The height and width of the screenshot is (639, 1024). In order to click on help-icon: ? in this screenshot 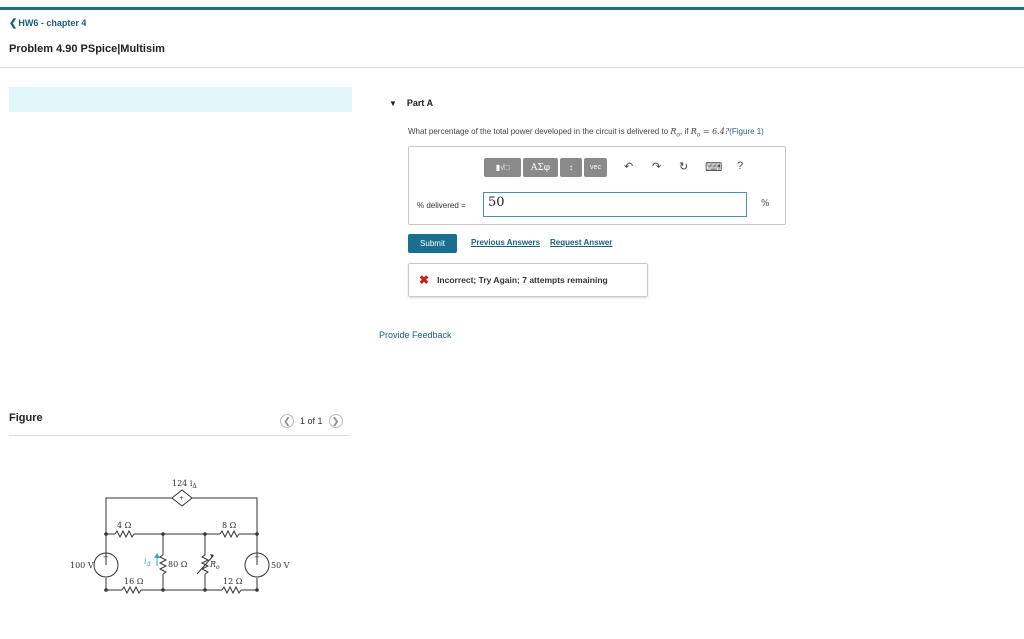, I will do `click(740, 166)`.